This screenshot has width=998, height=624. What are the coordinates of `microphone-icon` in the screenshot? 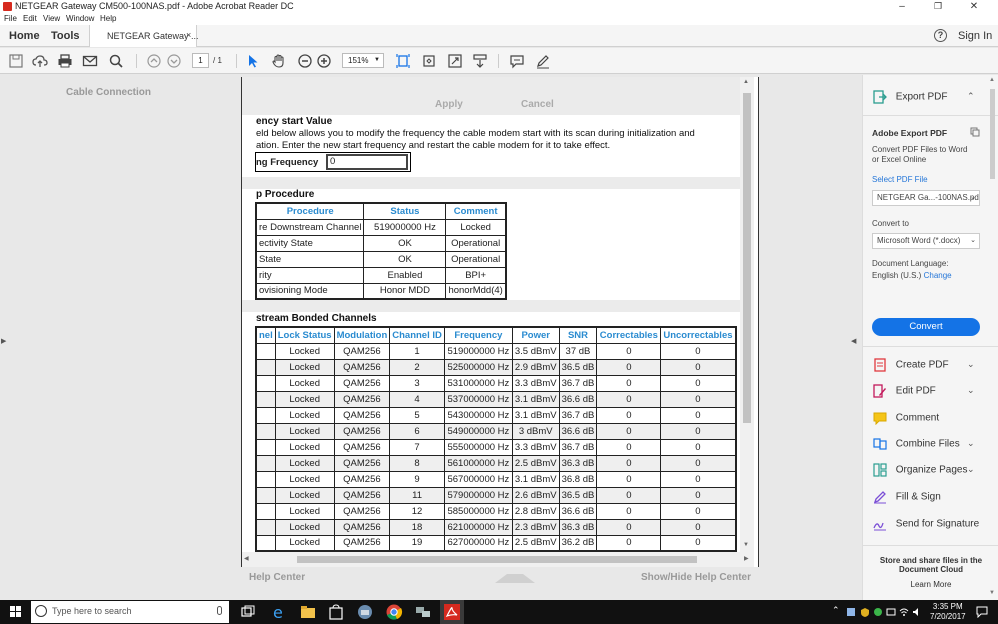 It's located at (219, 610).